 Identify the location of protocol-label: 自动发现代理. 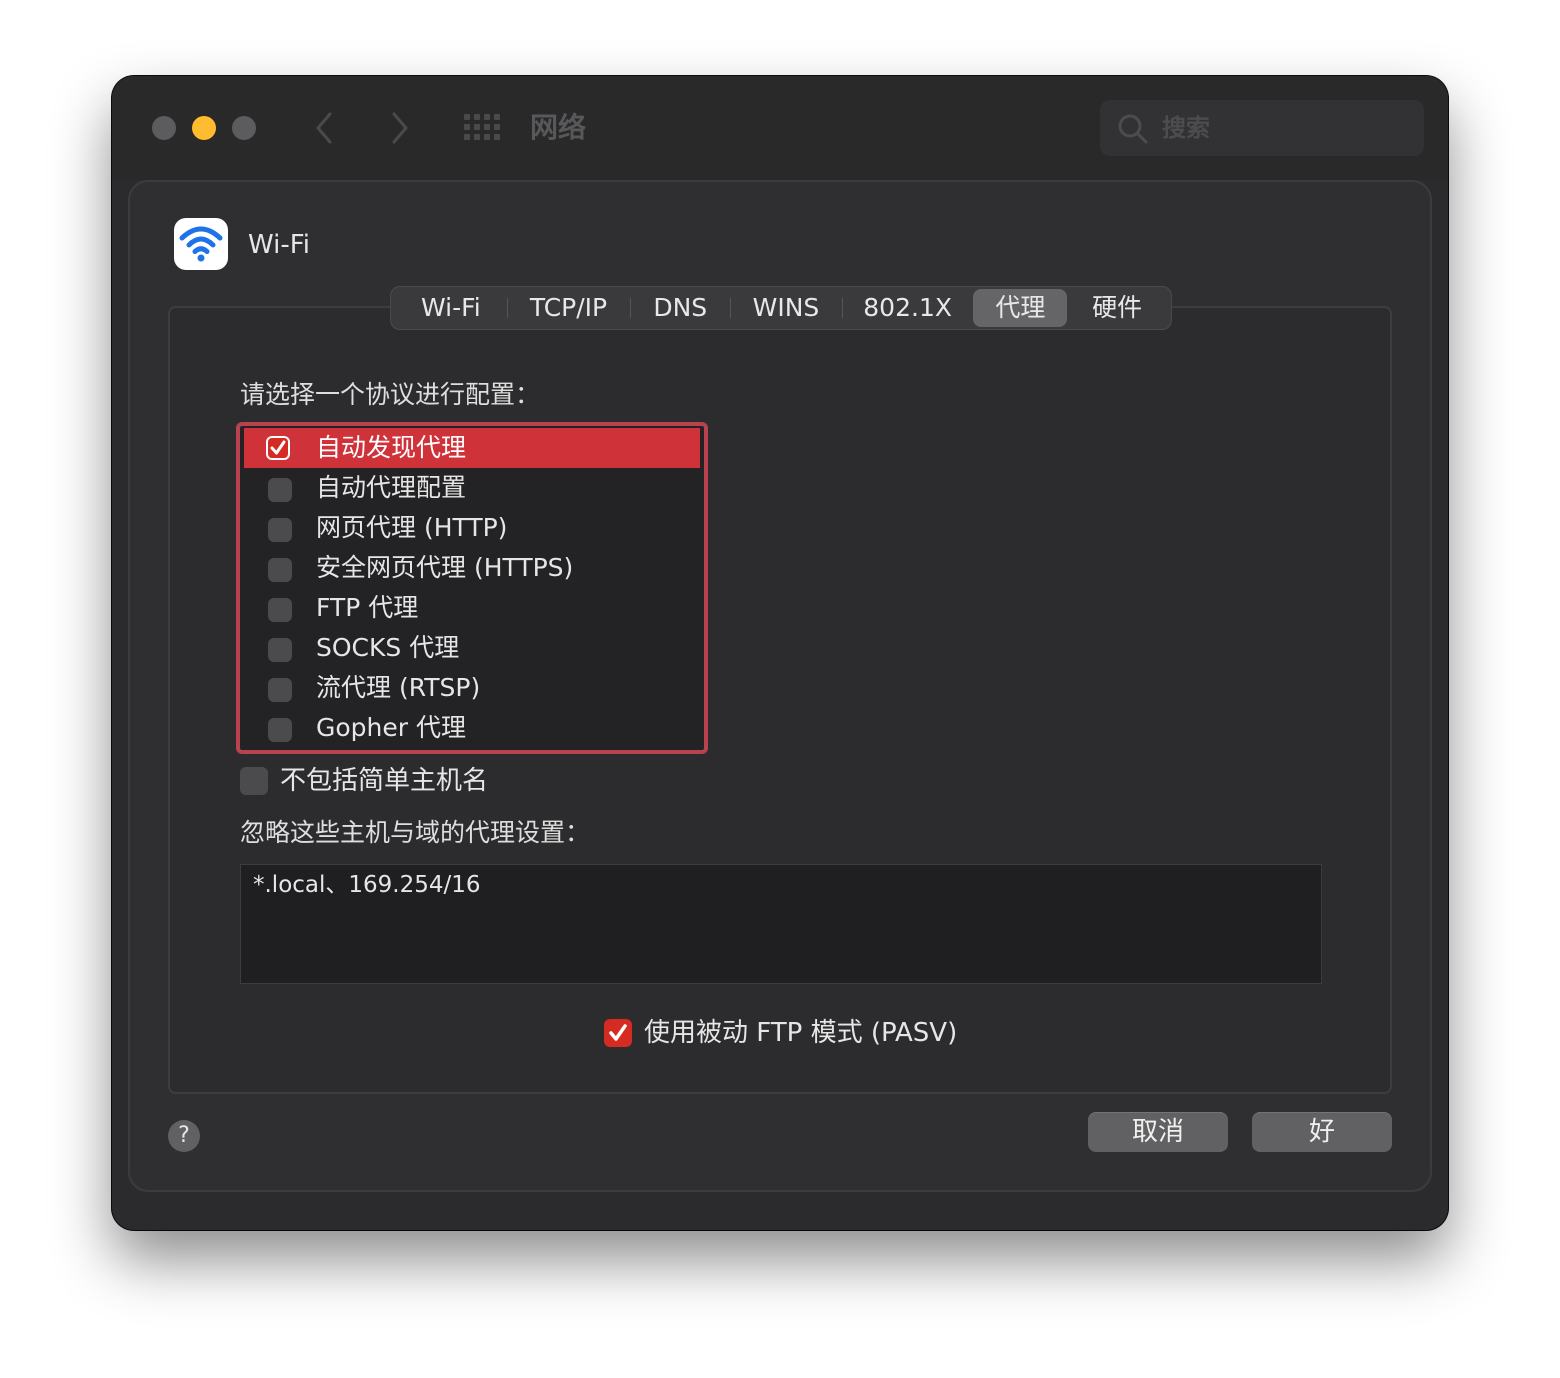
(391, 447).